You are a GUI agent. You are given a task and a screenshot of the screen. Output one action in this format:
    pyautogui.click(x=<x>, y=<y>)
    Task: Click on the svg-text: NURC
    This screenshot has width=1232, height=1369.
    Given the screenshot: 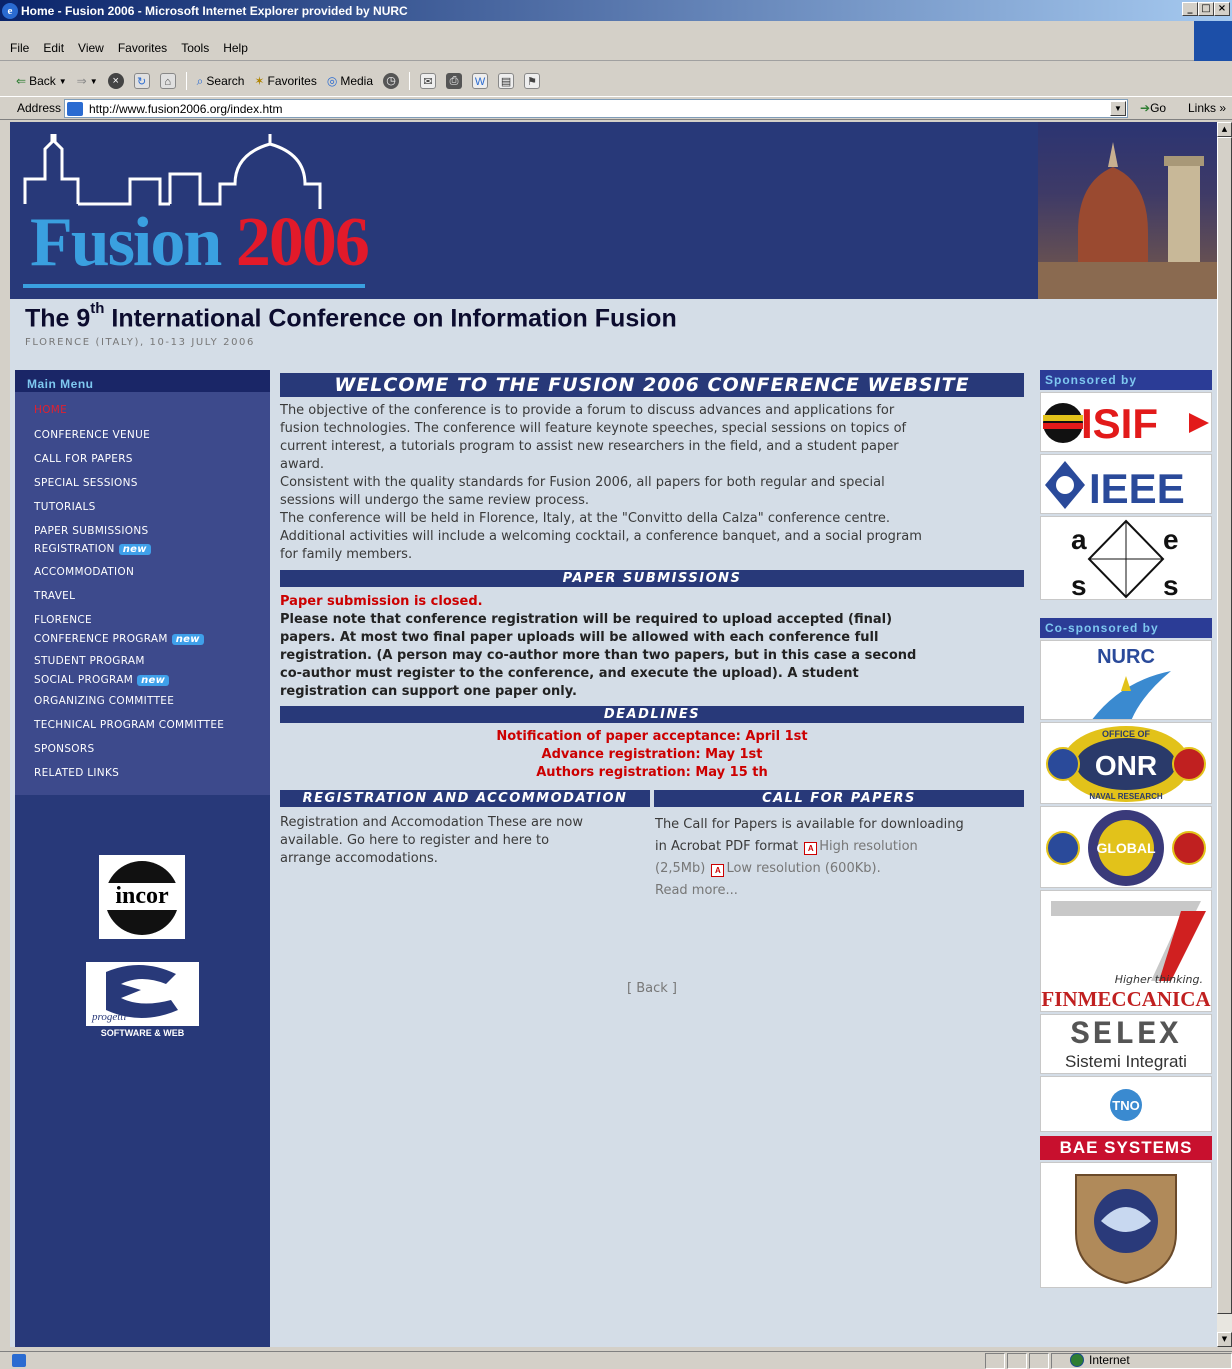 What is the action you would take?
    pyautogui.click(x=1126, y=657)
    